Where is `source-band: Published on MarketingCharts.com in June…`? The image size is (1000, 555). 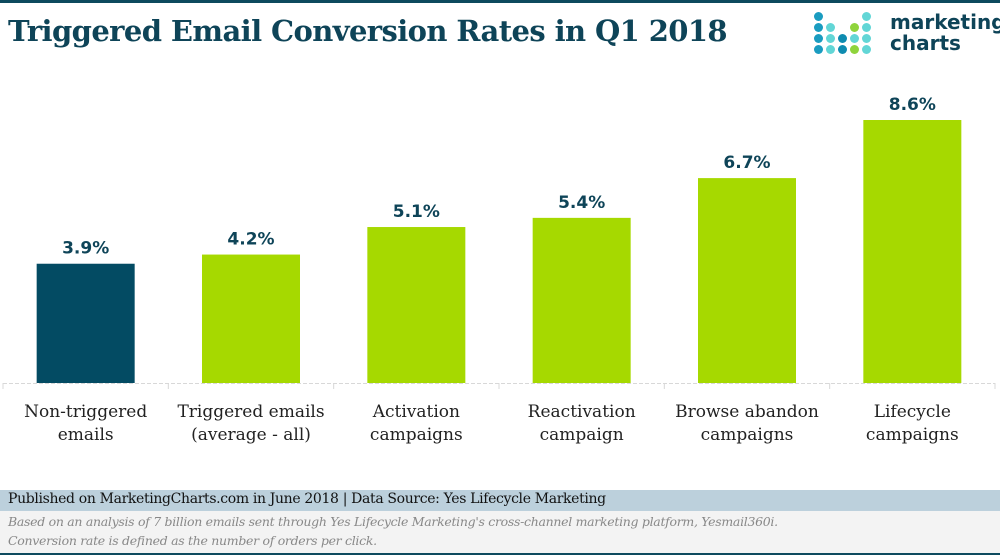 source-band: Published on MarketingCharts.com in June… is located at coordinates (500, 500).